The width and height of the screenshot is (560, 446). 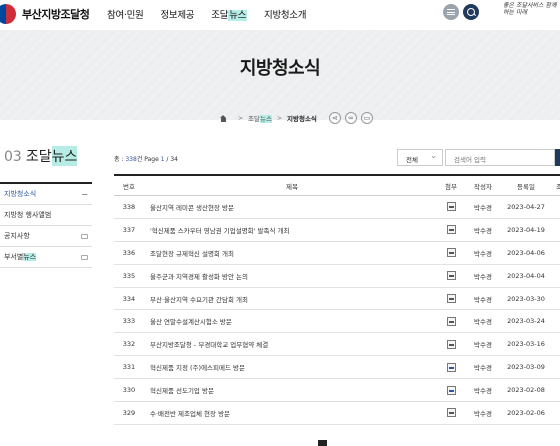 I want to click on row-title-link: '혁신제품 스카우터 영남권 기업설명회' 발족식 개최, so click(x=292, y=230).